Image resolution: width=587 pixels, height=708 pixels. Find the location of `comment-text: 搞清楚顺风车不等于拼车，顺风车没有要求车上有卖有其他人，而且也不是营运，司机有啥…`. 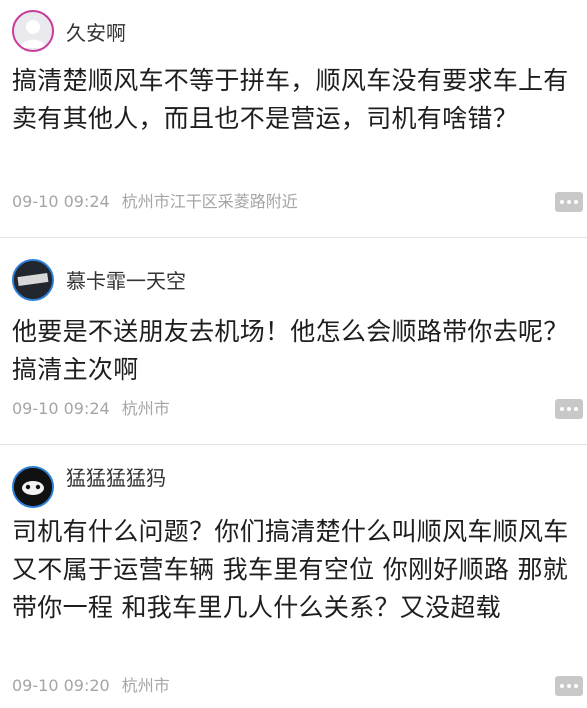

comment-text: 搞清楚顺风车不等于拼车，顺风车没有要求车上有卖有其他人，而且也不是营运，司机有啥… is located at coordinates (290, 99).